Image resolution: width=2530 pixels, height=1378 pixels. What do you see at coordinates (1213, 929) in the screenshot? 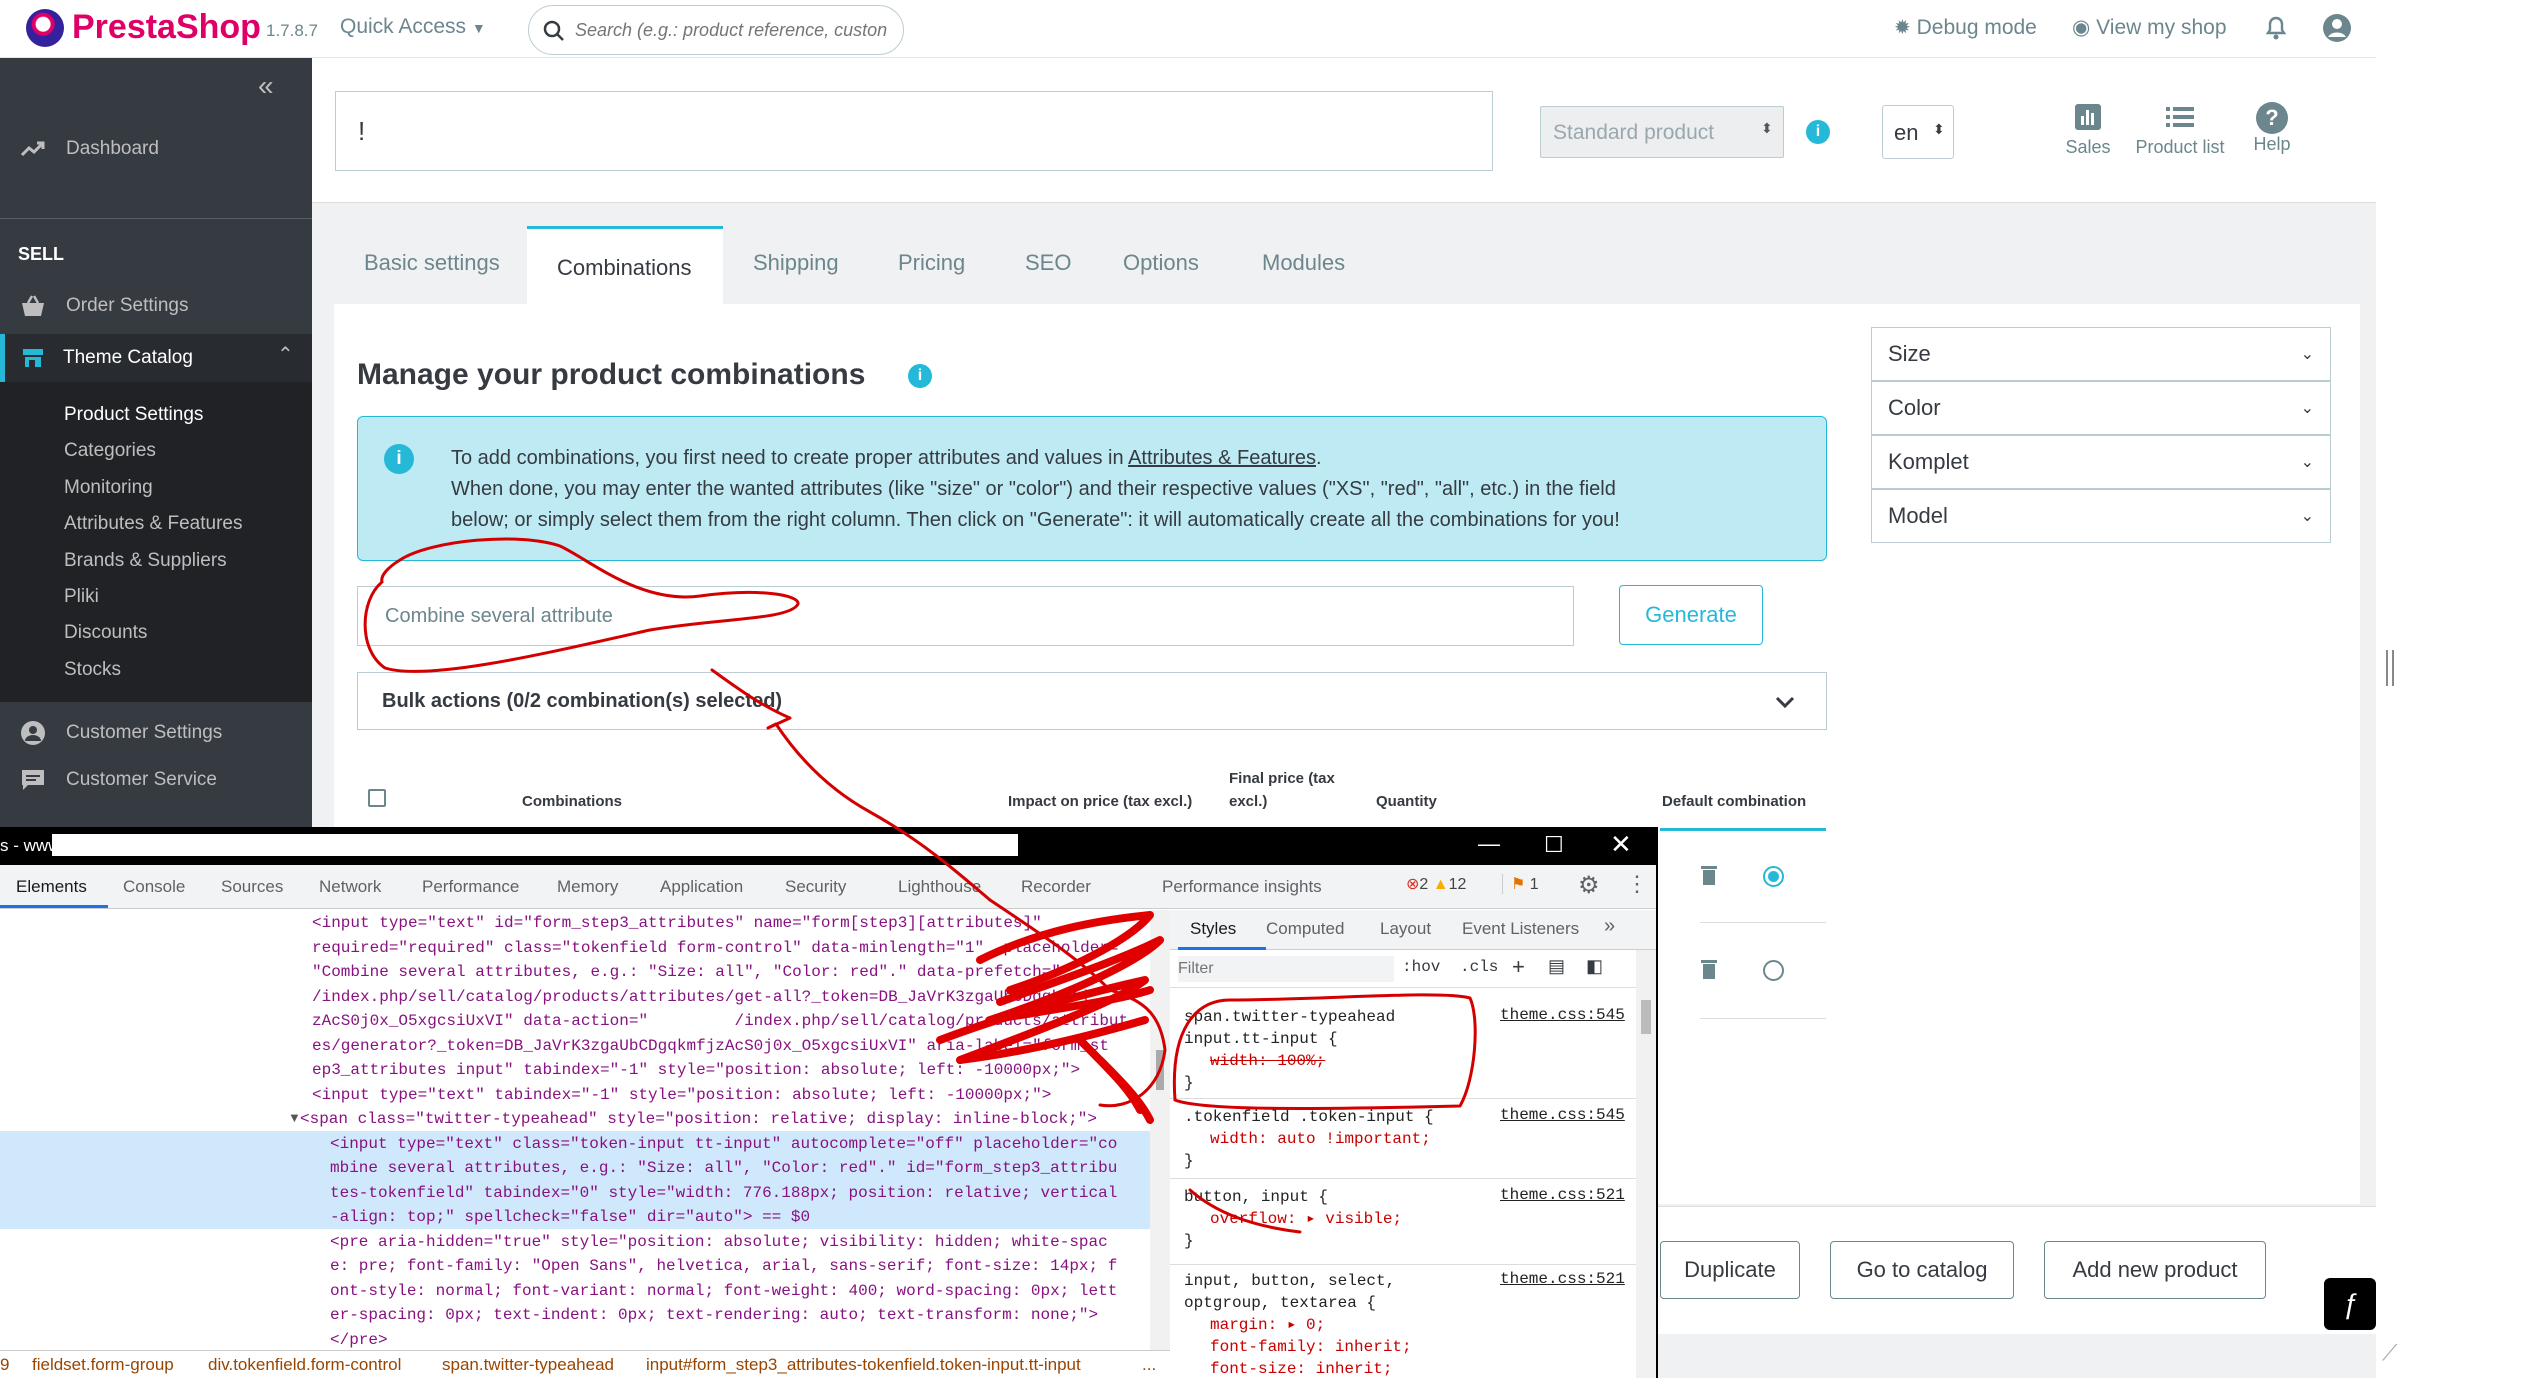
I see `styles-tab-styles: Styles` at bounding box center [1213, 929].